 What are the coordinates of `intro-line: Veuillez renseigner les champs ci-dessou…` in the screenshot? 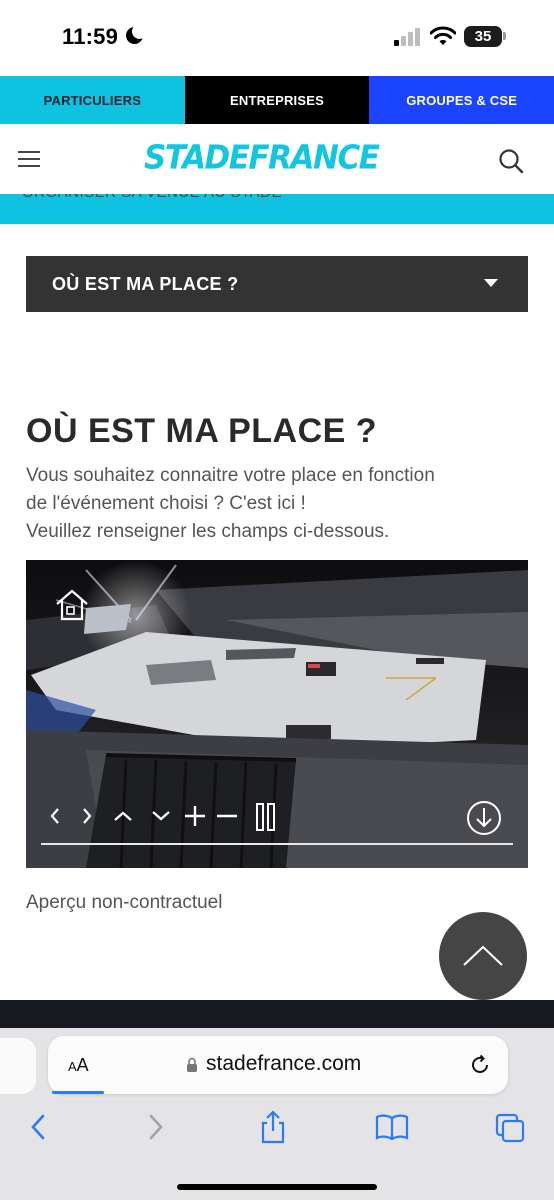 It's located at (208, 531).